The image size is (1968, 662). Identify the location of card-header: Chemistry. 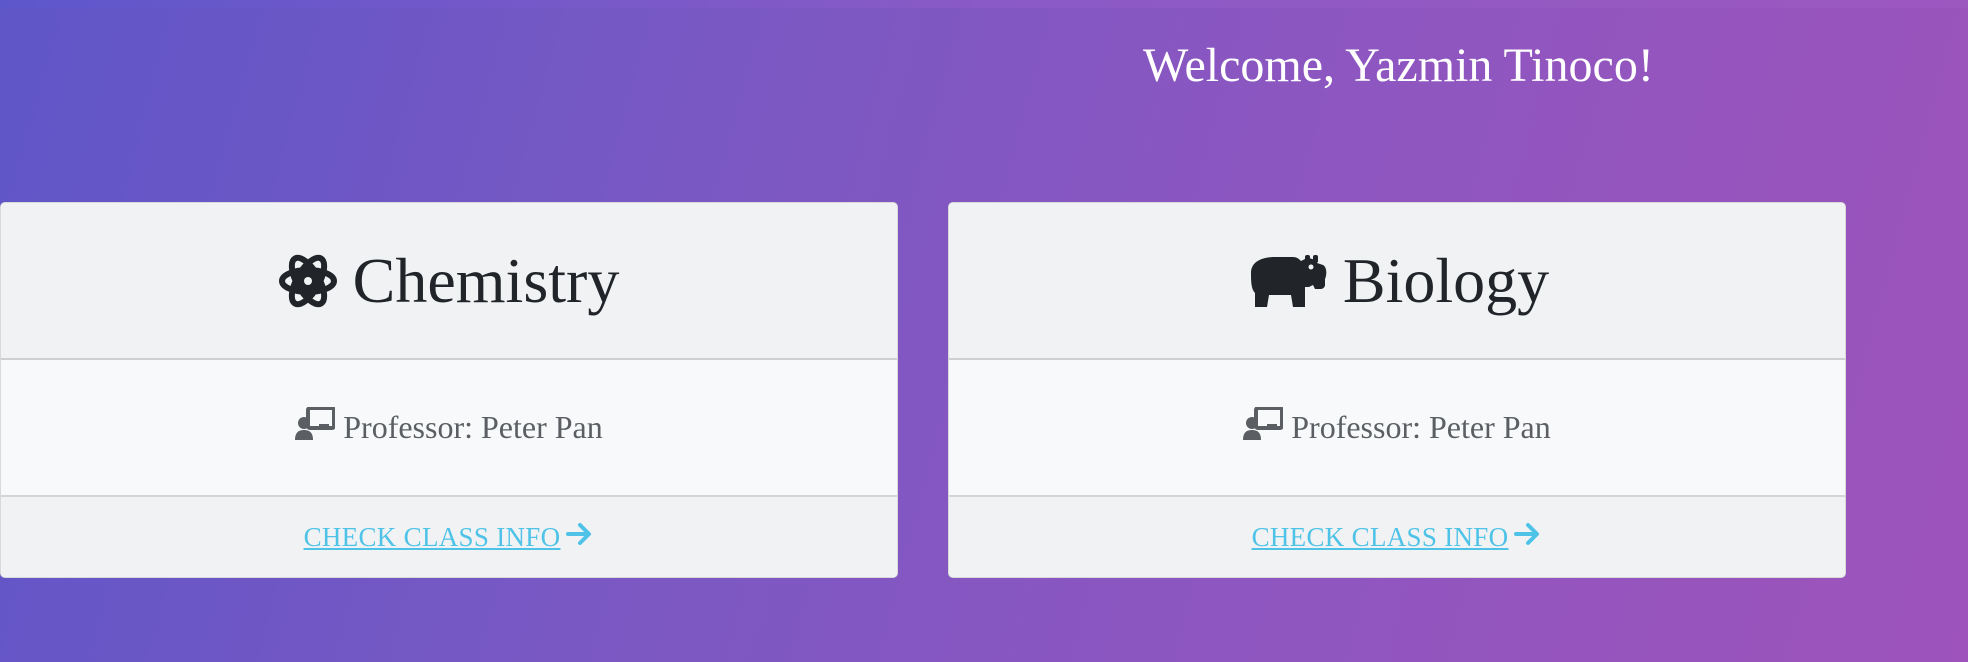
(449, 281).